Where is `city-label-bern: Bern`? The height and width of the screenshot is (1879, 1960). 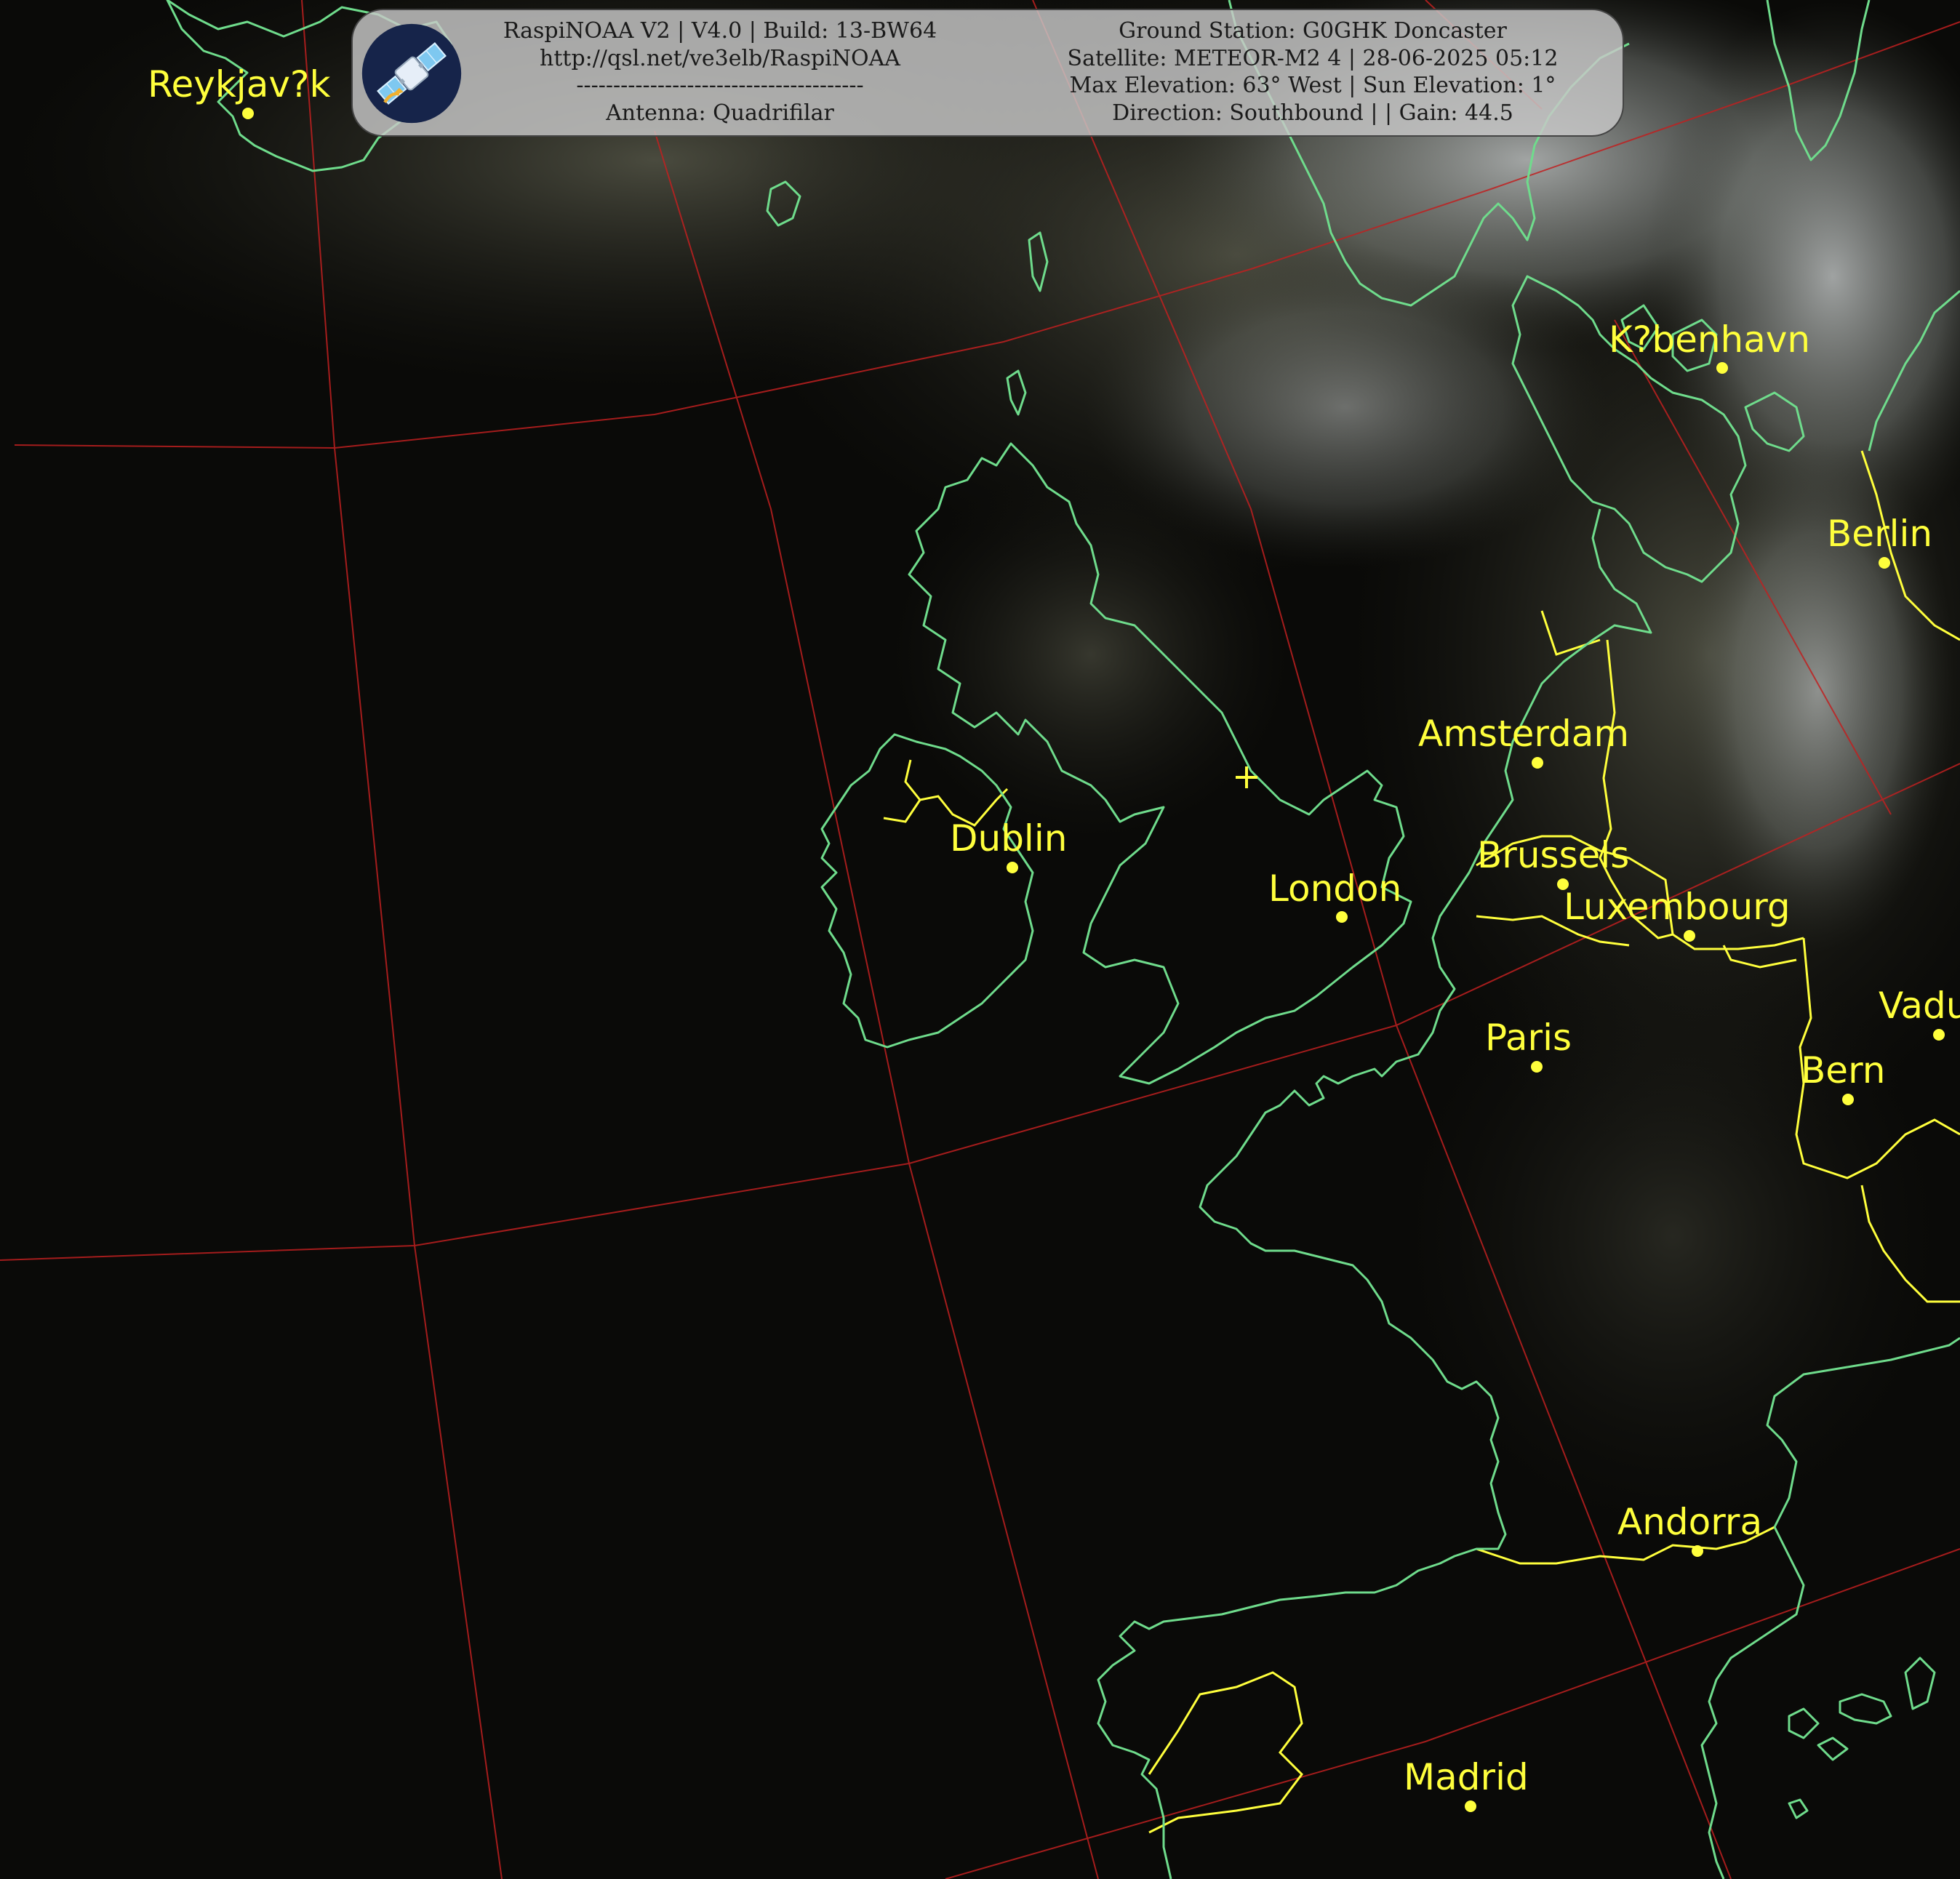
city-label-bern: Bern is located at coordinates (1843, 1070).